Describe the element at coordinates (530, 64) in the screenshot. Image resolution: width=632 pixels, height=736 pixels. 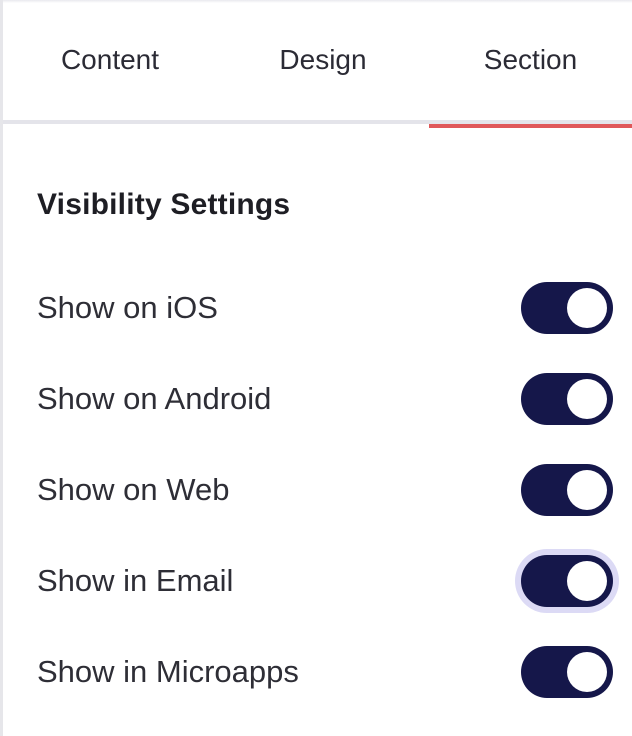
I see `tab-section: Section` at that location.